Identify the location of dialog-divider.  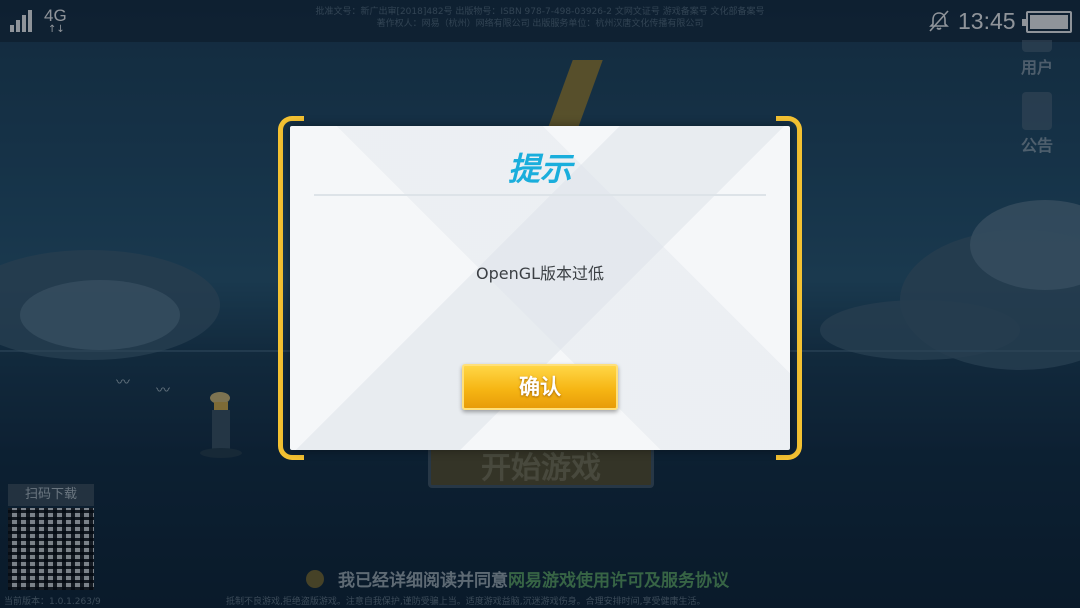
(540, 195).